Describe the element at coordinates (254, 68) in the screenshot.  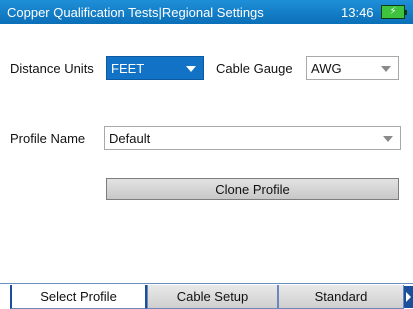
I see `cable-gauge-label: Cable Gauge` at that location.